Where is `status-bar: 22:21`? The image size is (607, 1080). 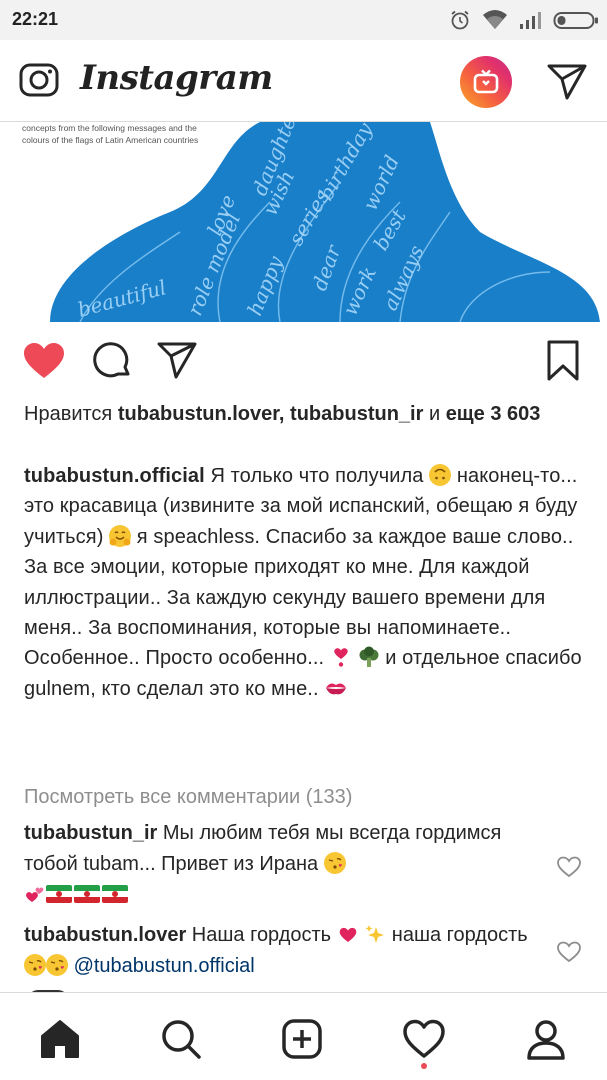 status-bar: 22:21 is located at coordinates (303, 20).